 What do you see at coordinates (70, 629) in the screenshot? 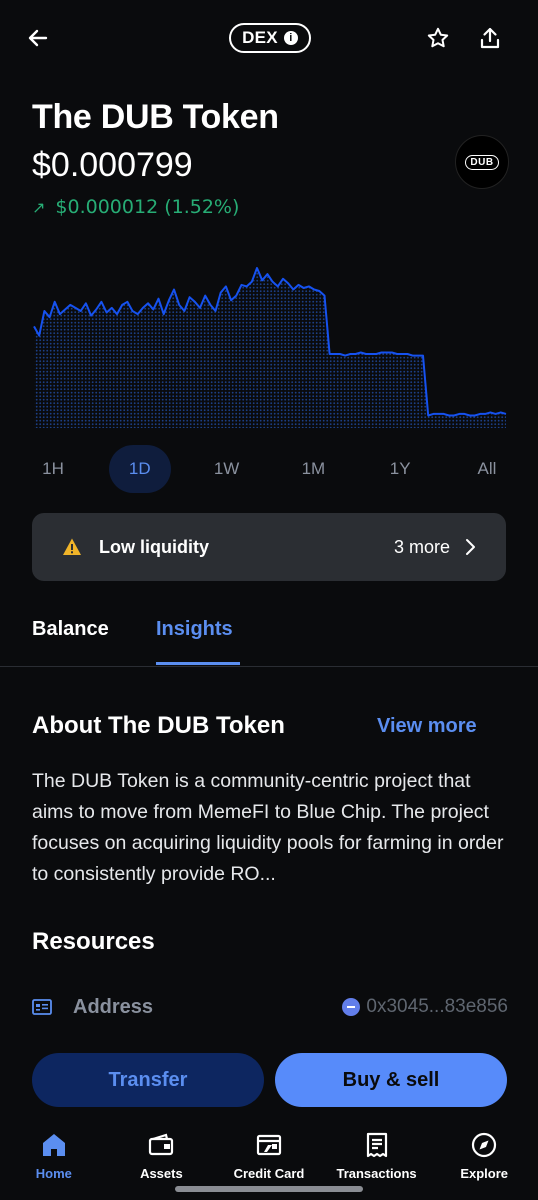
I see `tab-balance: Balance` at bounding box center [70, 629].